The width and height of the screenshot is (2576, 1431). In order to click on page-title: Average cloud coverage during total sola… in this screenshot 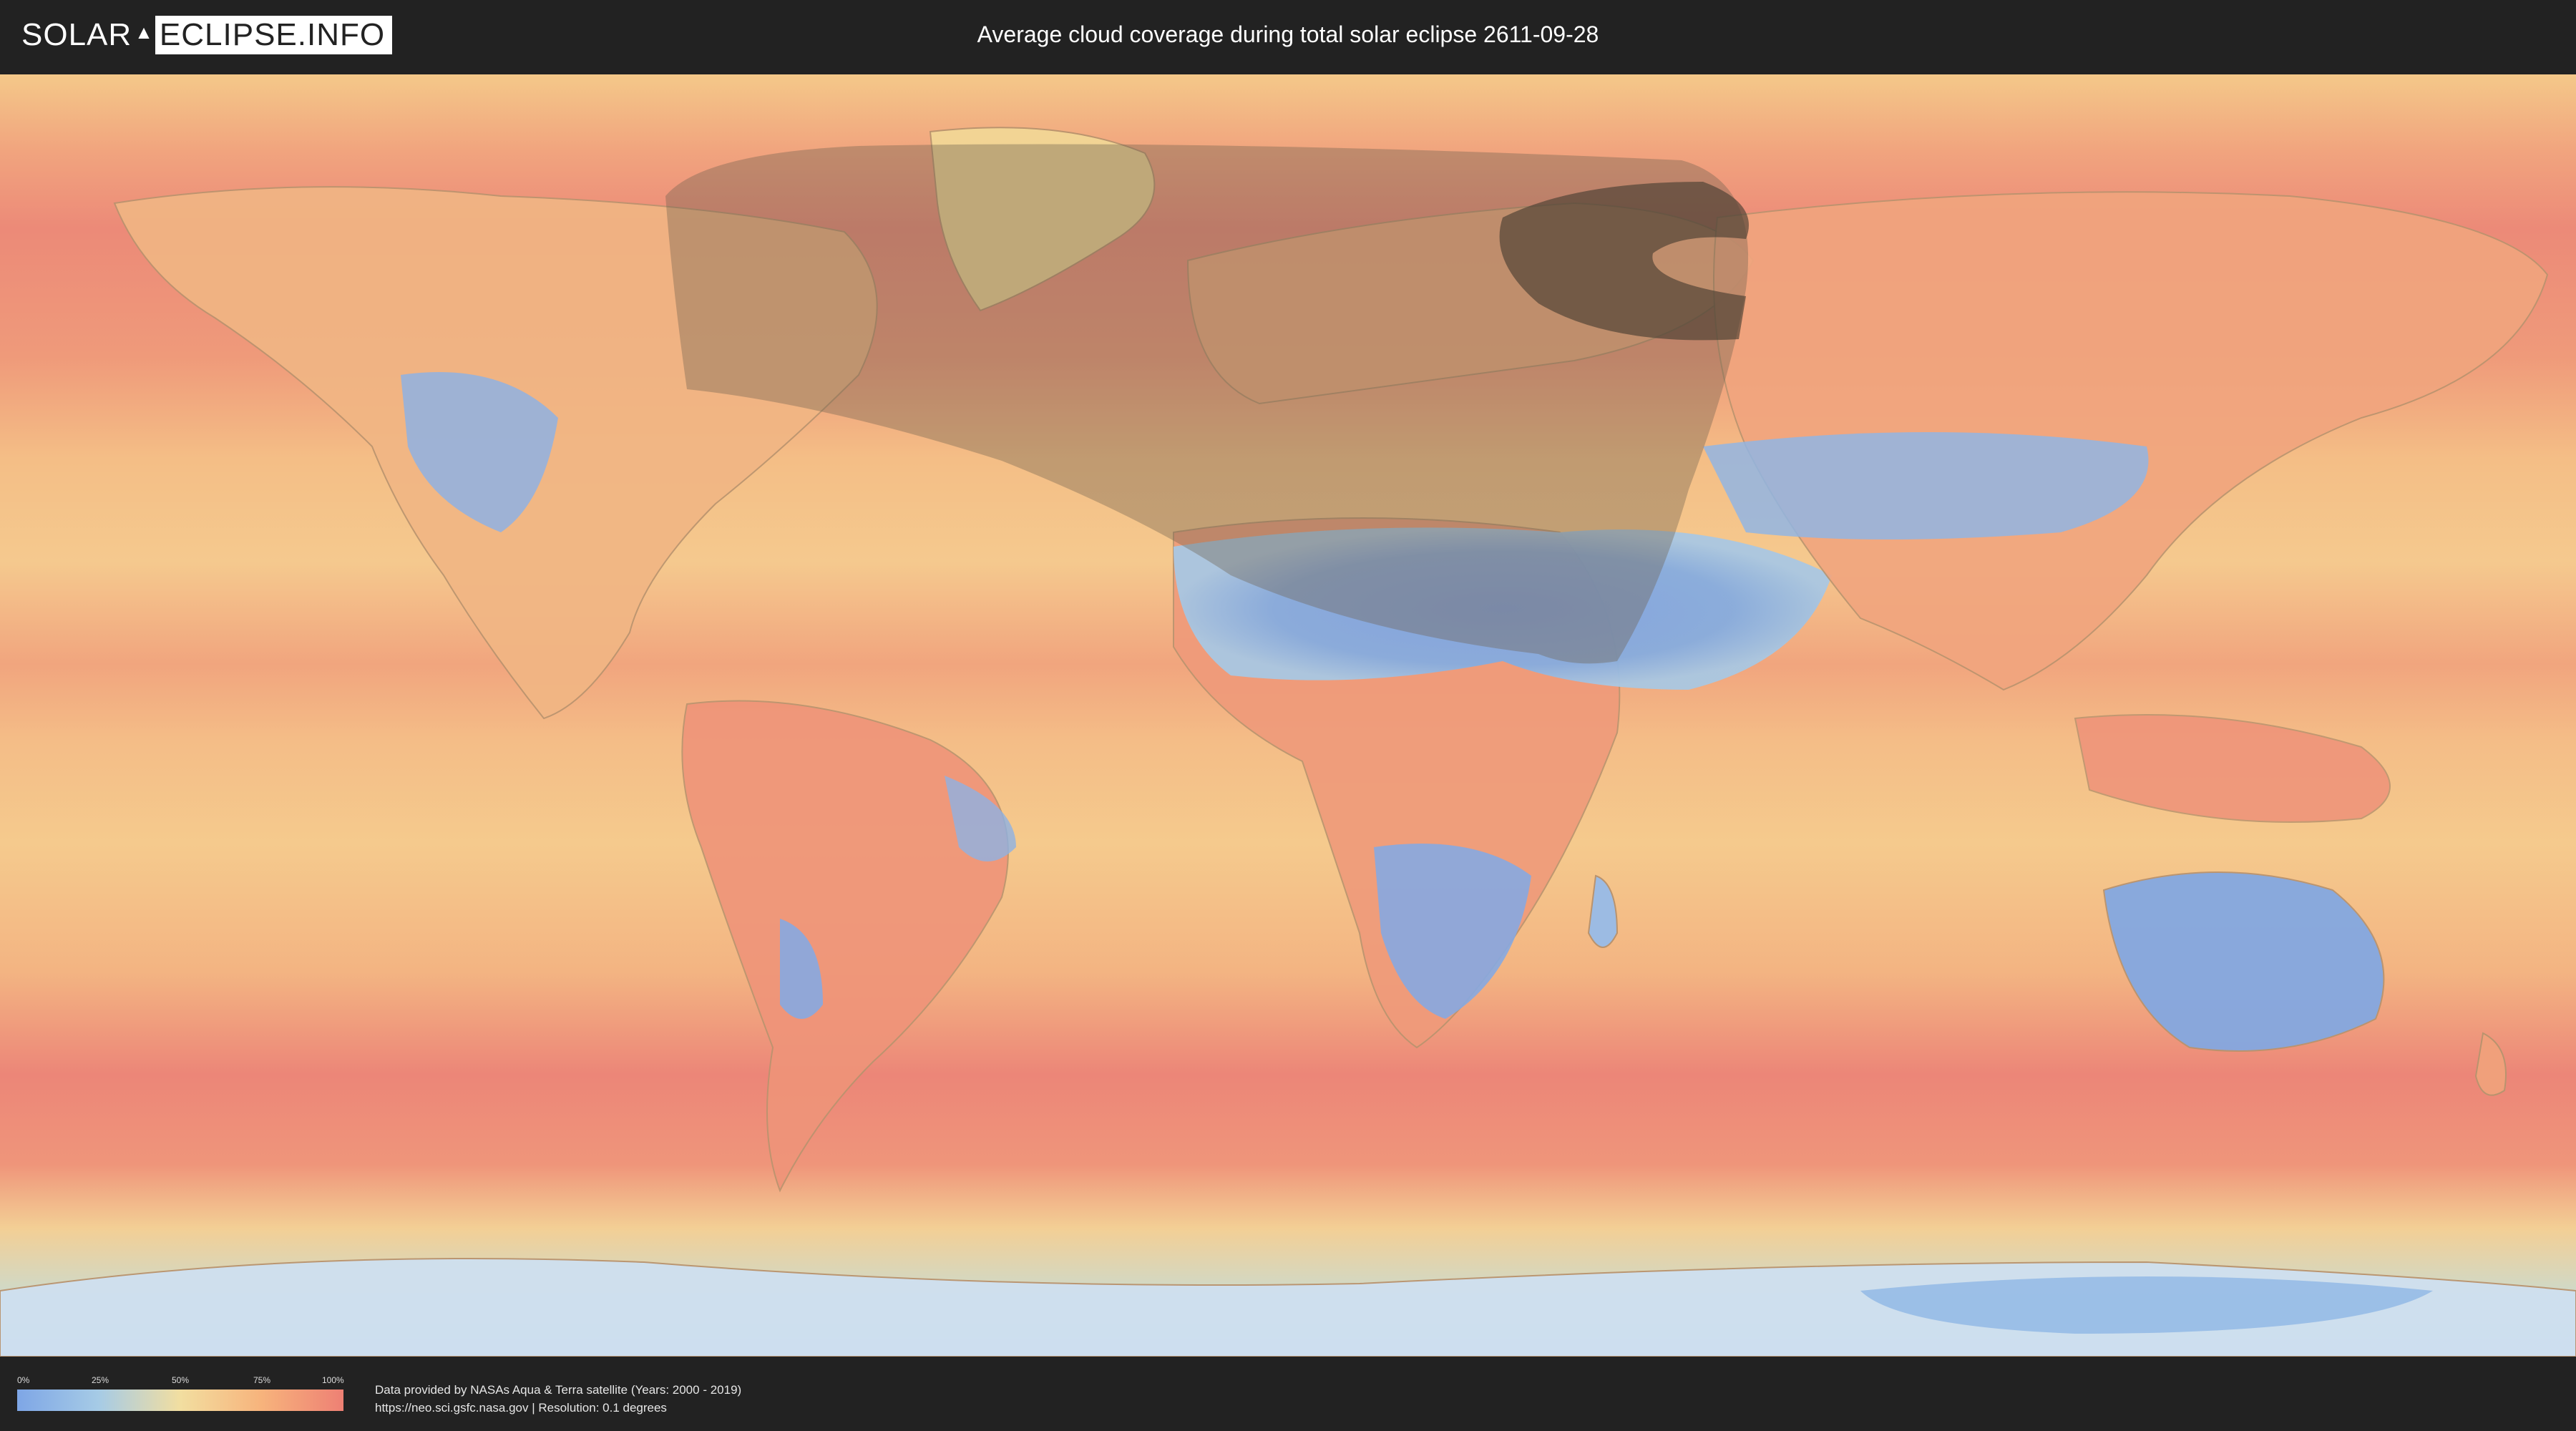, I will do `click(1288, 34)`.